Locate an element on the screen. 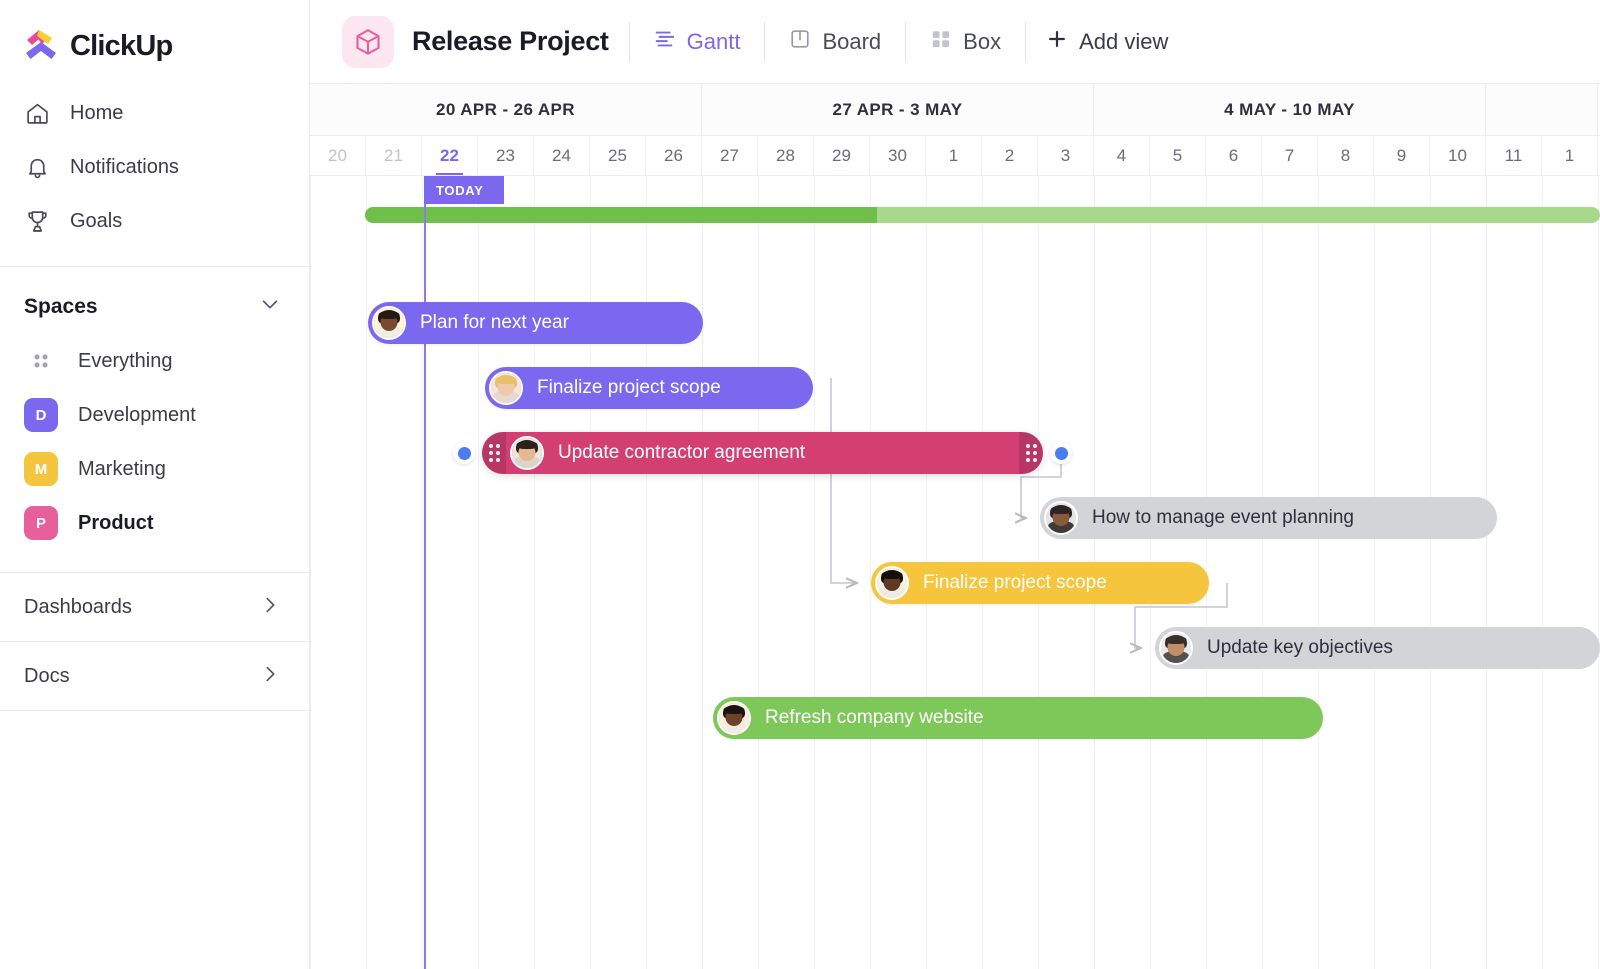 The width and height of the screenshot is (1600, 969). dependency-dot-start is located at coordinates (464, 453).